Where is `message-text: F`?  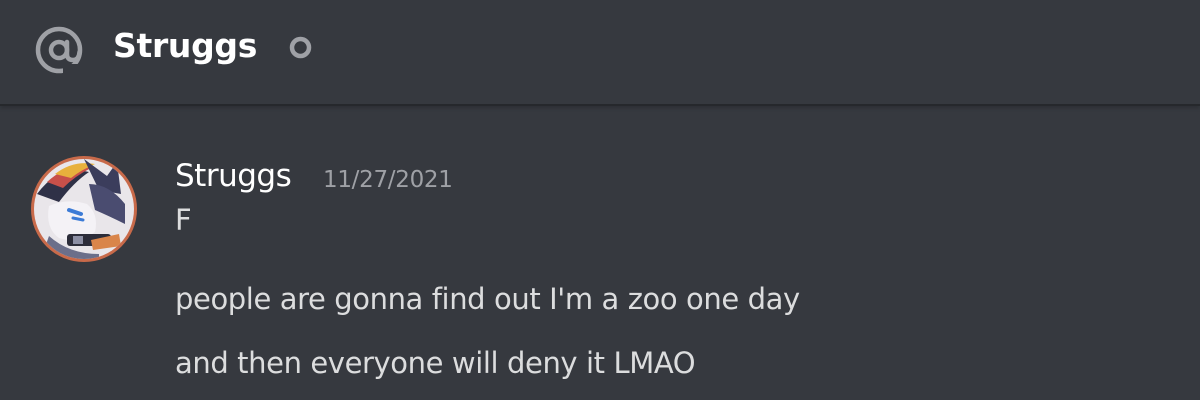
message-text: F is located at coordinates (183, 220).